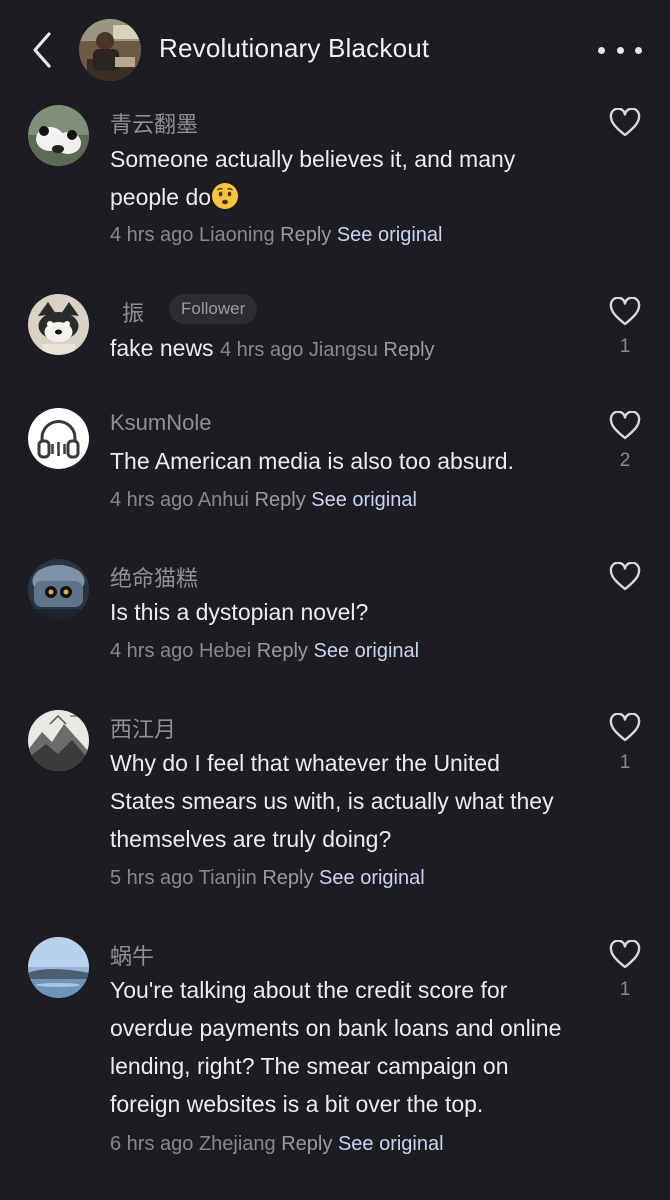 This screenshot has width=670, height=1200. Describe the element at coordinates (225, 196) in the screenshot. I see `worried-face-emoji` at that location.